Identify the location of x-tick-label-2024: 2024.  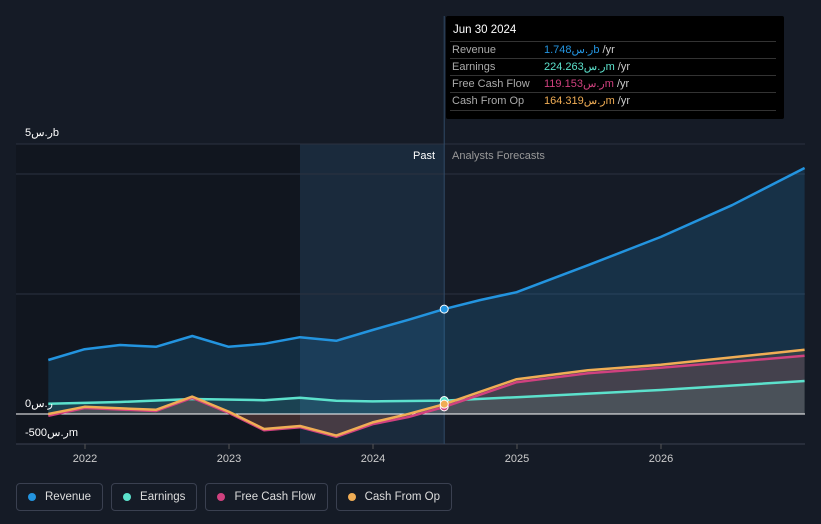
(373, 459).